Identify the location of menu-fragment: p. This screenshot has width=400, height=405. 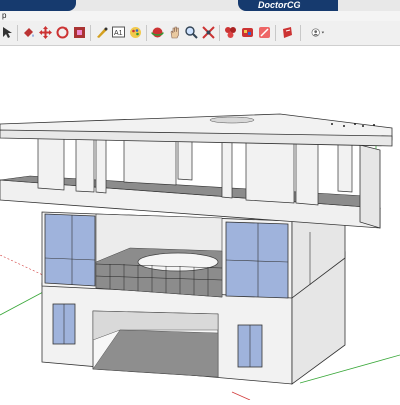
(4, 16).